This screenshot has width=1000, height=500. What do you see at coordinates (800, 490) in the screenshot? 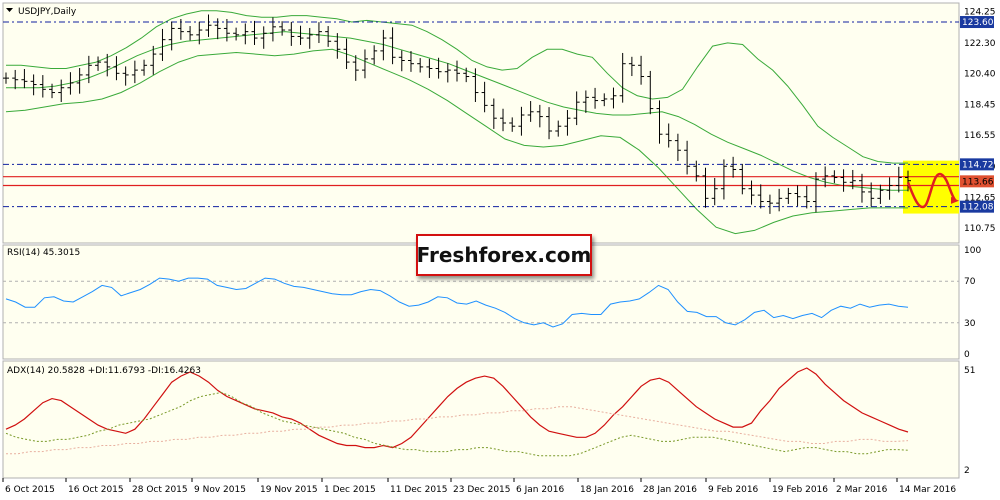
I see `date-label: 19 Feb 2016` at bounding box center [800, 490].